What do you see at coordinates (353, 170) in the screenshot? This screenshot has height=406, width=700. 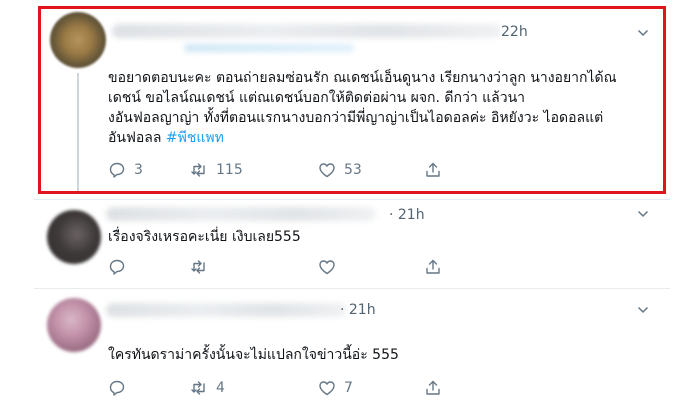 I see `like-count: 53` at bounding box center [353, 170].